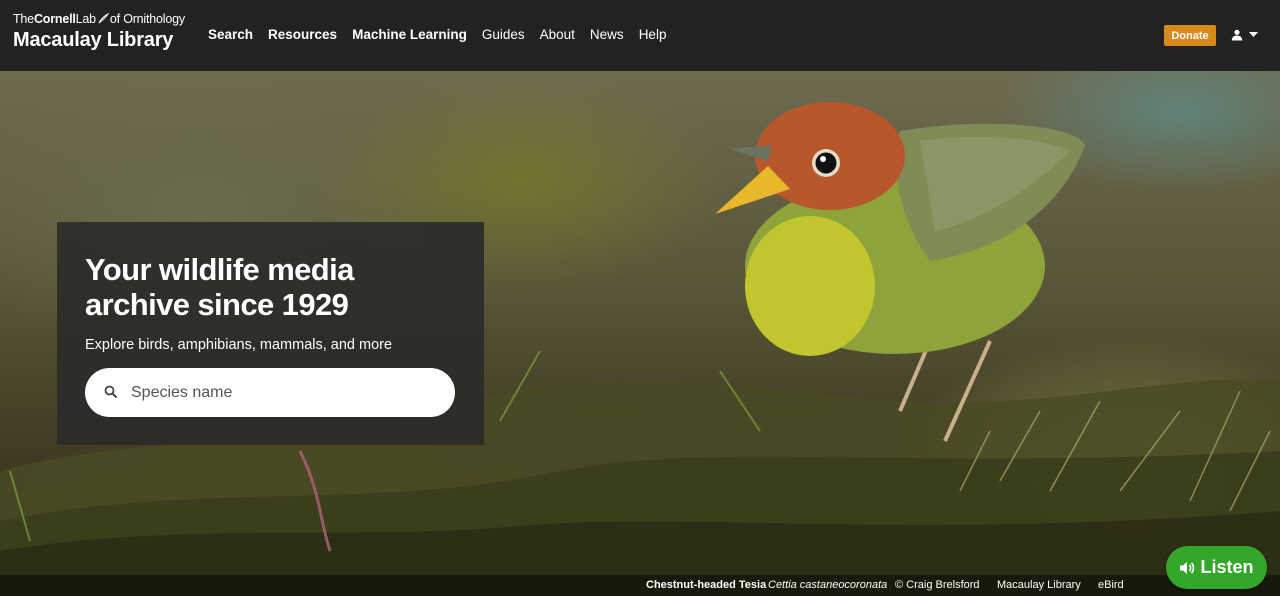  I want to click on species-search-box, so click(270, 392).